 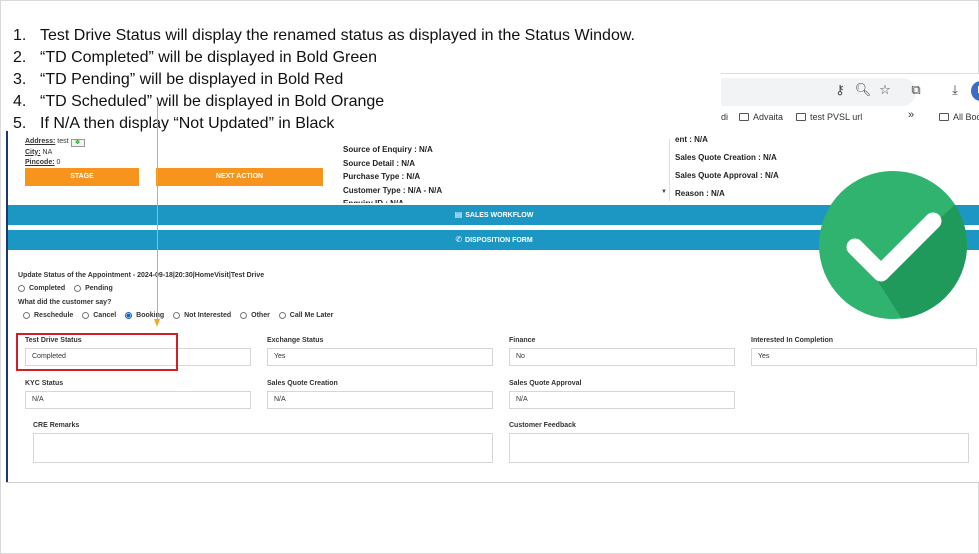 What do you see at coordinates (157, 323) in the screenshot?
I see `annotation-arrow-head` at bounding box center [157, 323].